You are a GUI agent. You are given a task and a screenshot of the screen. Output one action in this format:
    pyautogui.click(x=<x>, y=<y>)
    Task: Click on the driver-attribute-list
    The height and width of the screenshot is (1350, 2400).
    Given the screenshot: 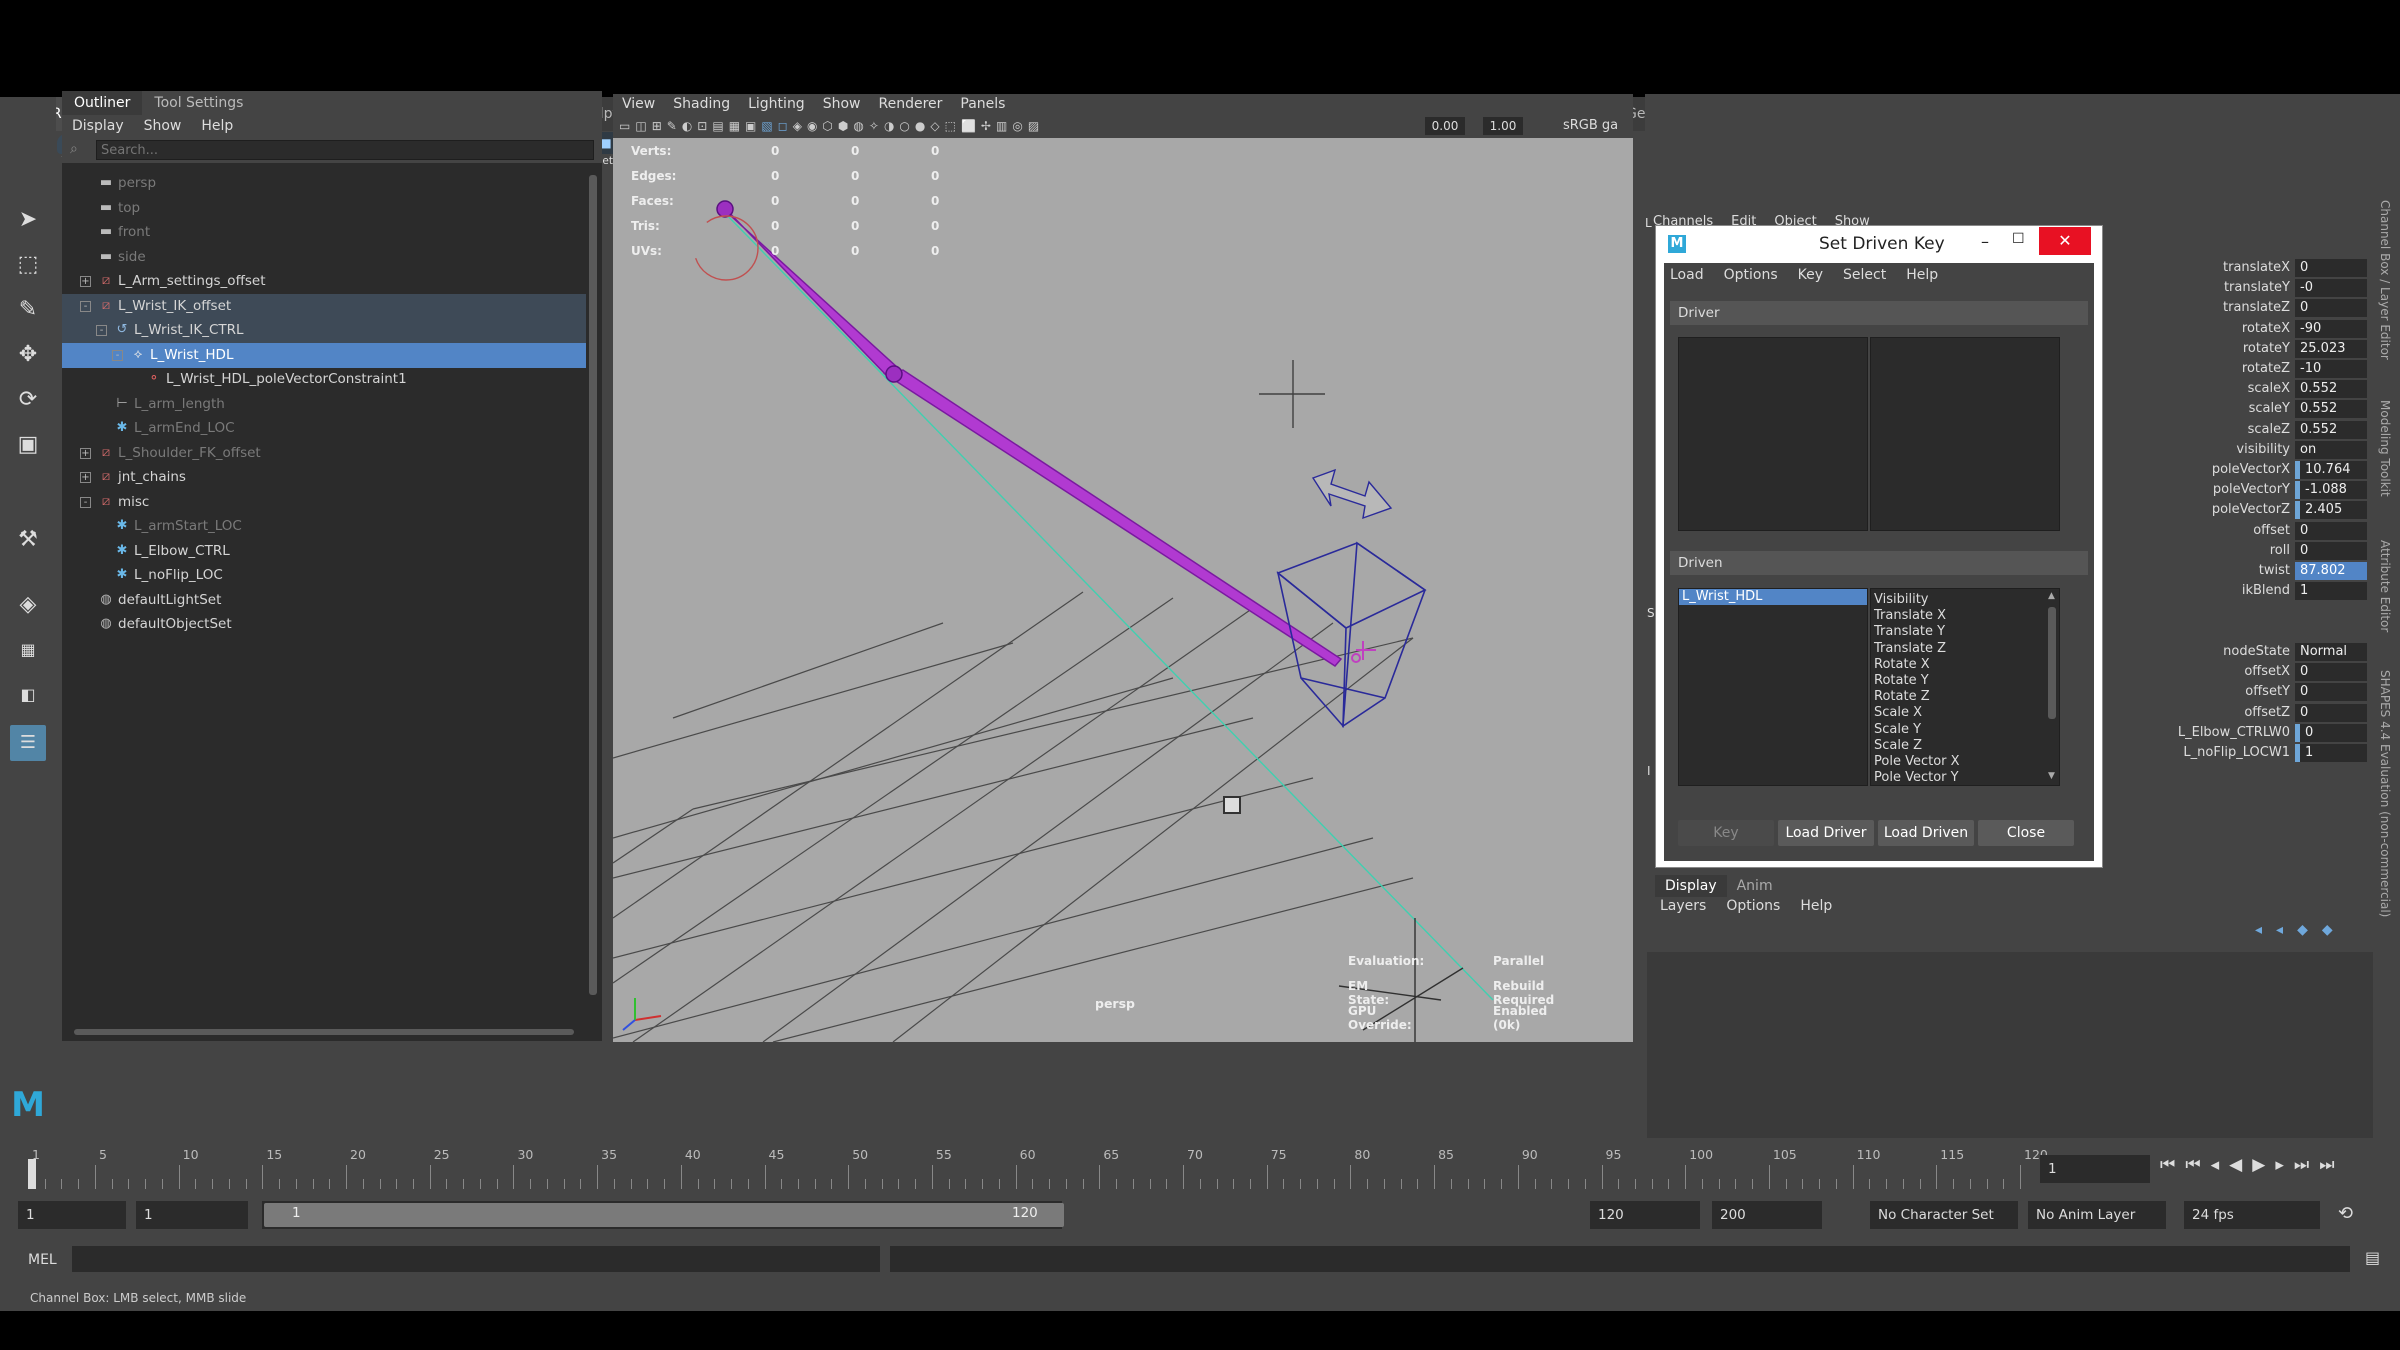 What is the action you would take?
    pyautogui.click(x=1965, y=434)
    